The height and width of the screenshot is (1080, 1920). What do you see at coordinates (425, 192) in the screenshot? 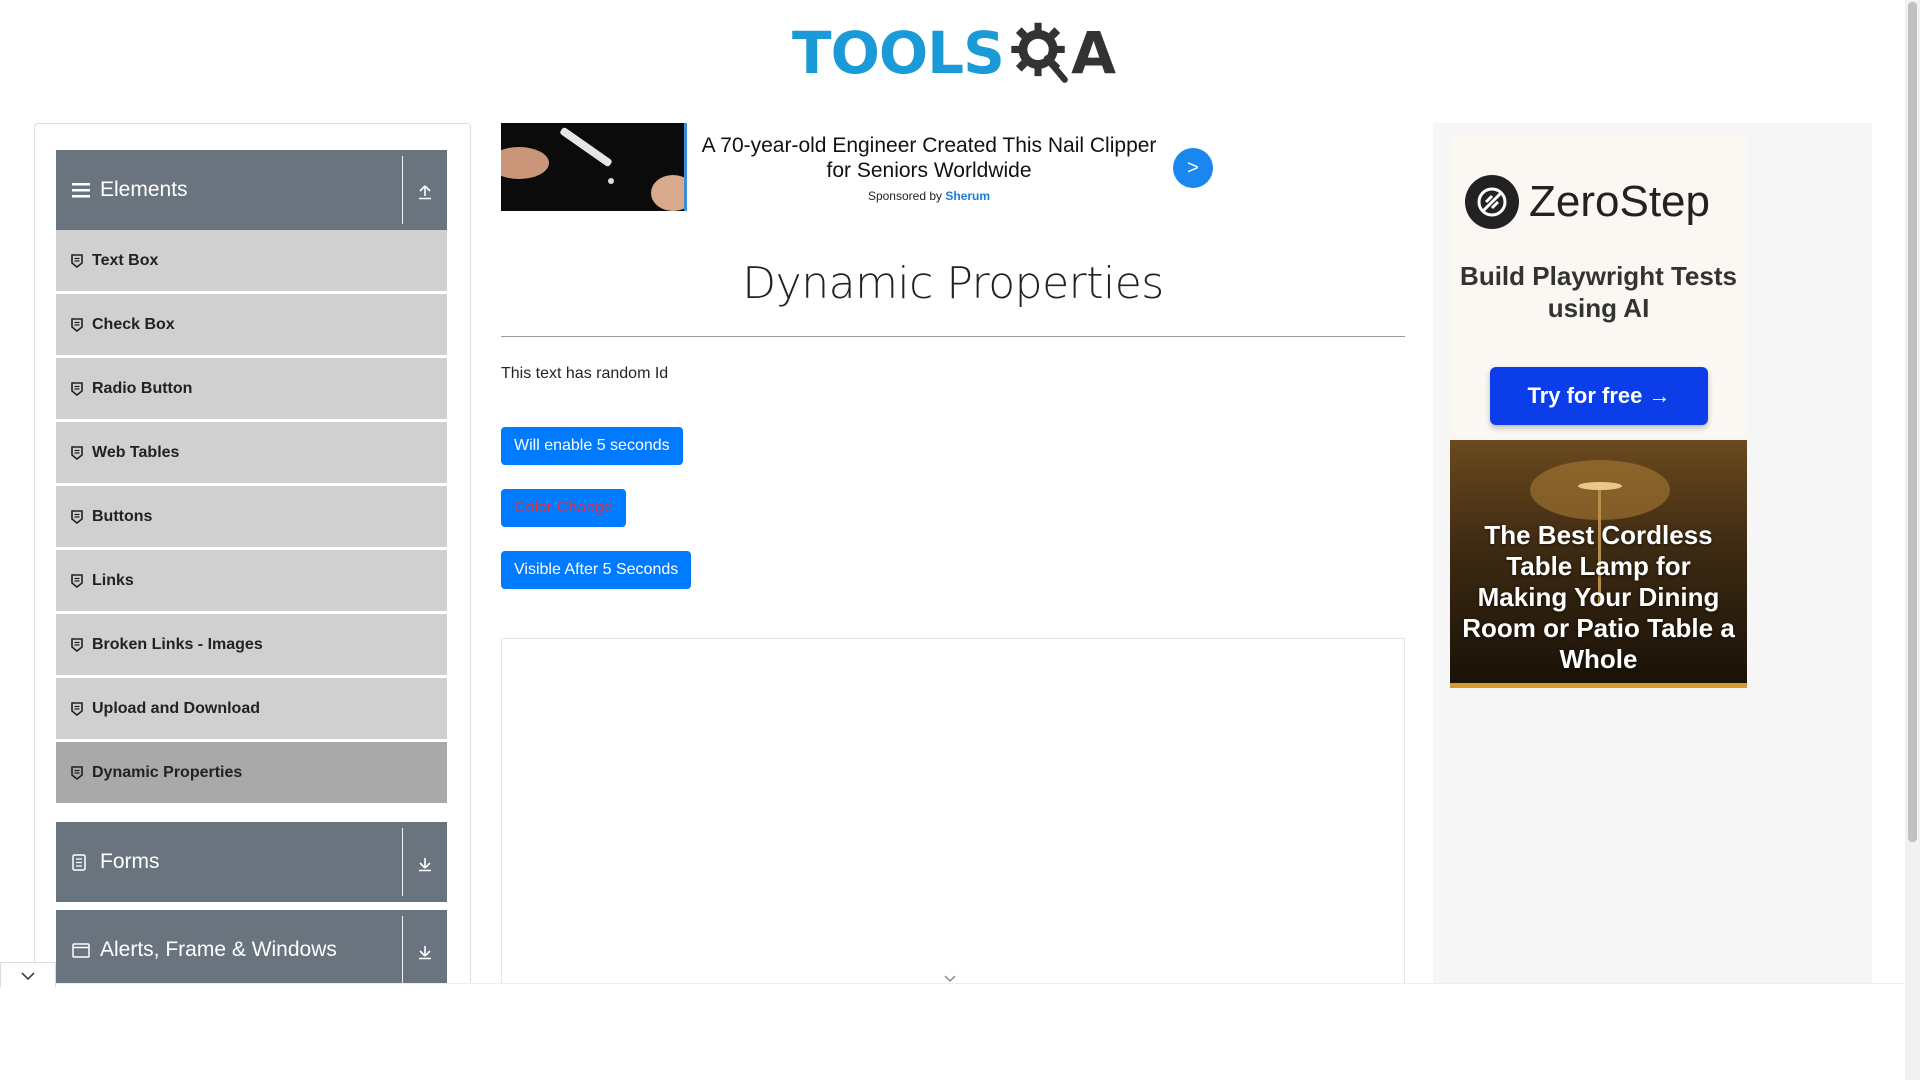
I see `collapse-arrow-icon` at bounding box center [425, 192].